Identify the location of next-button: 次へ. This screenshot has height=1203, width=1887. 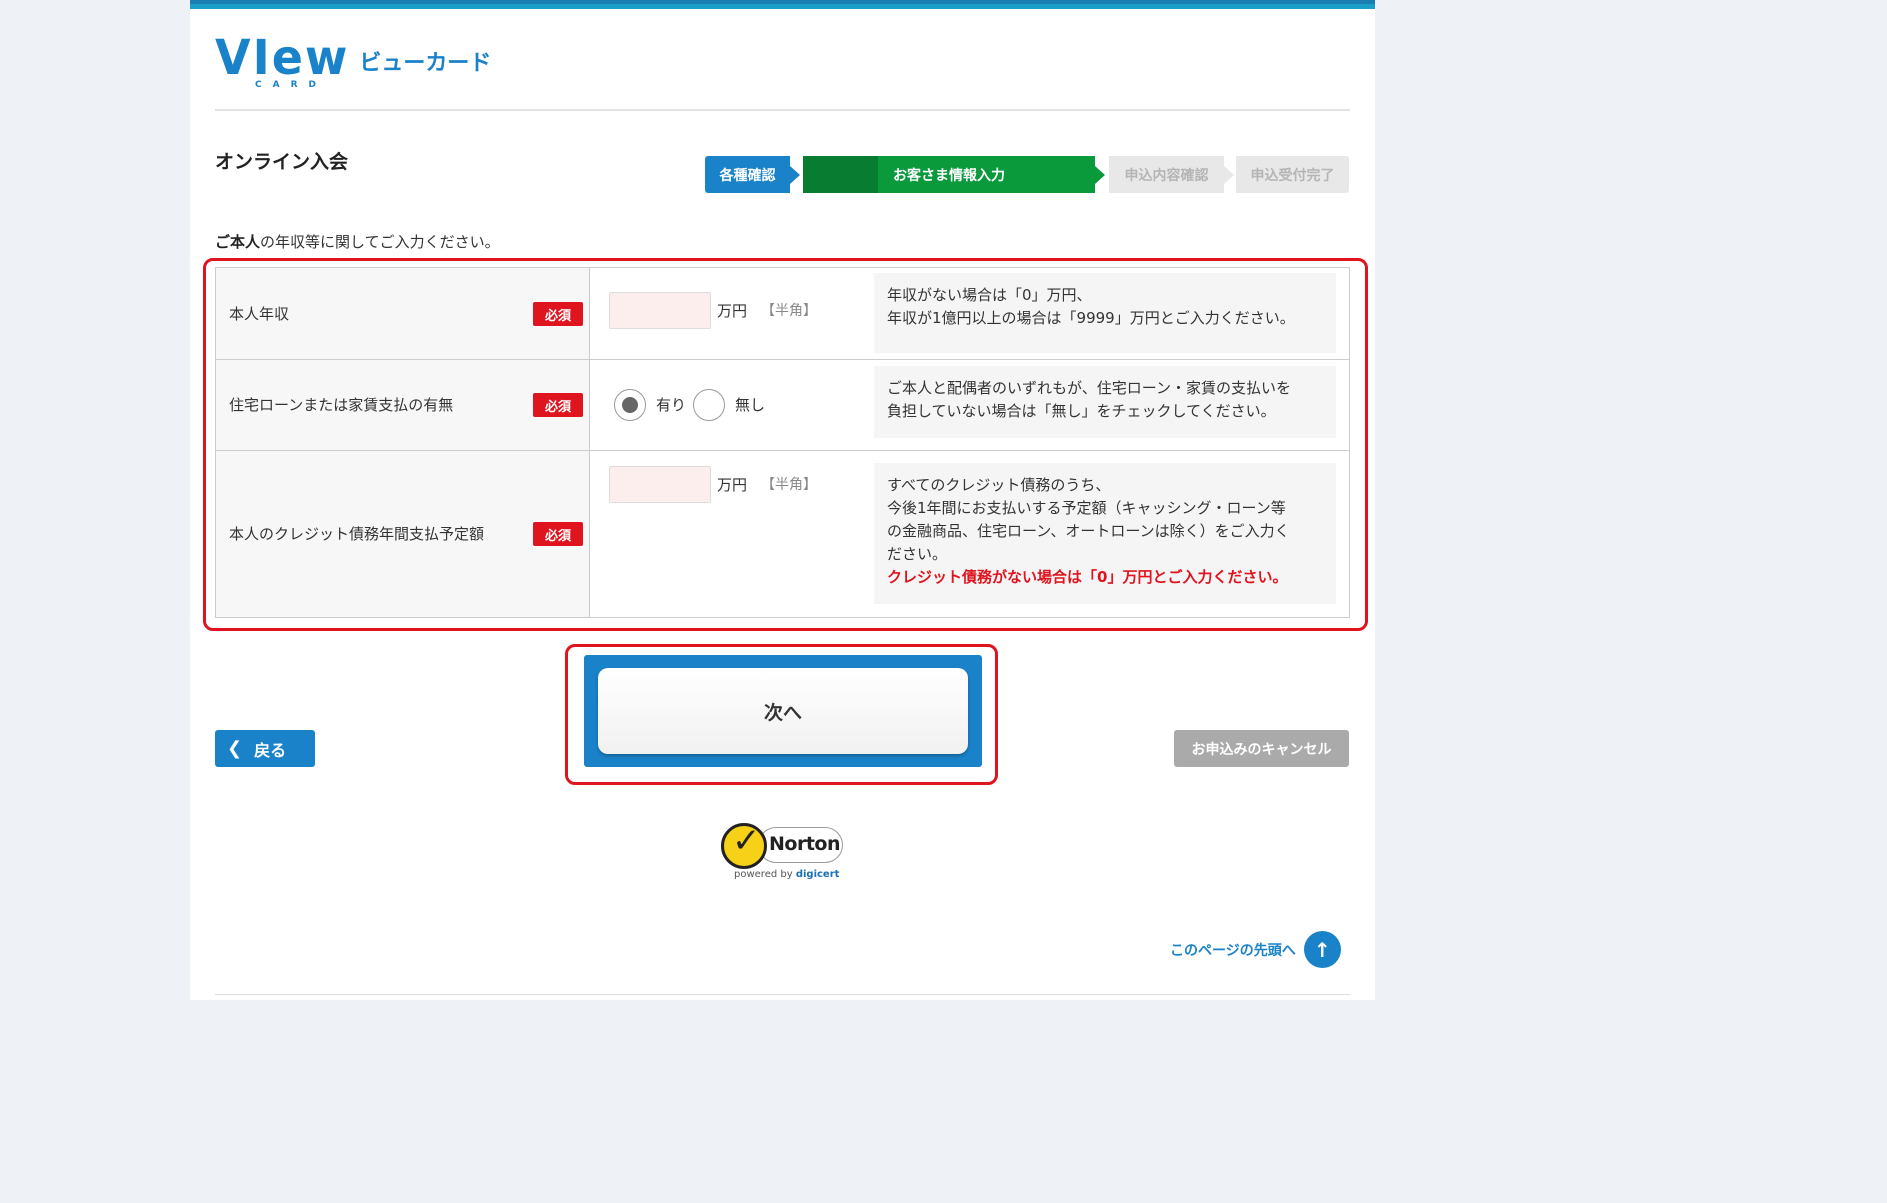
(783, 711).